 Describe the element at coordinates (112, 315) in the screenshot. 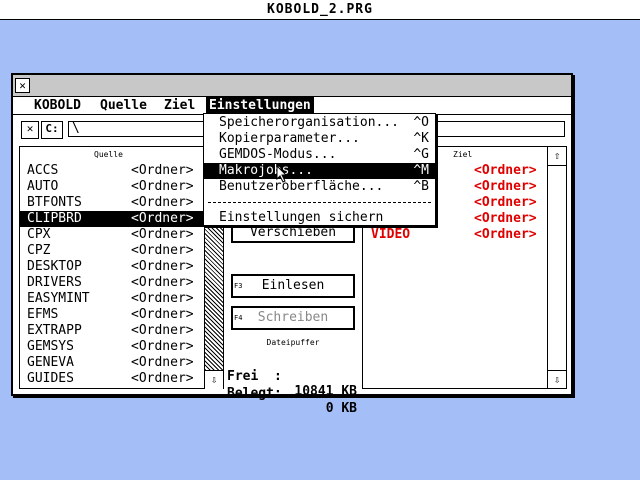

I see `list-item: EFMS <Ordner>` at that location.